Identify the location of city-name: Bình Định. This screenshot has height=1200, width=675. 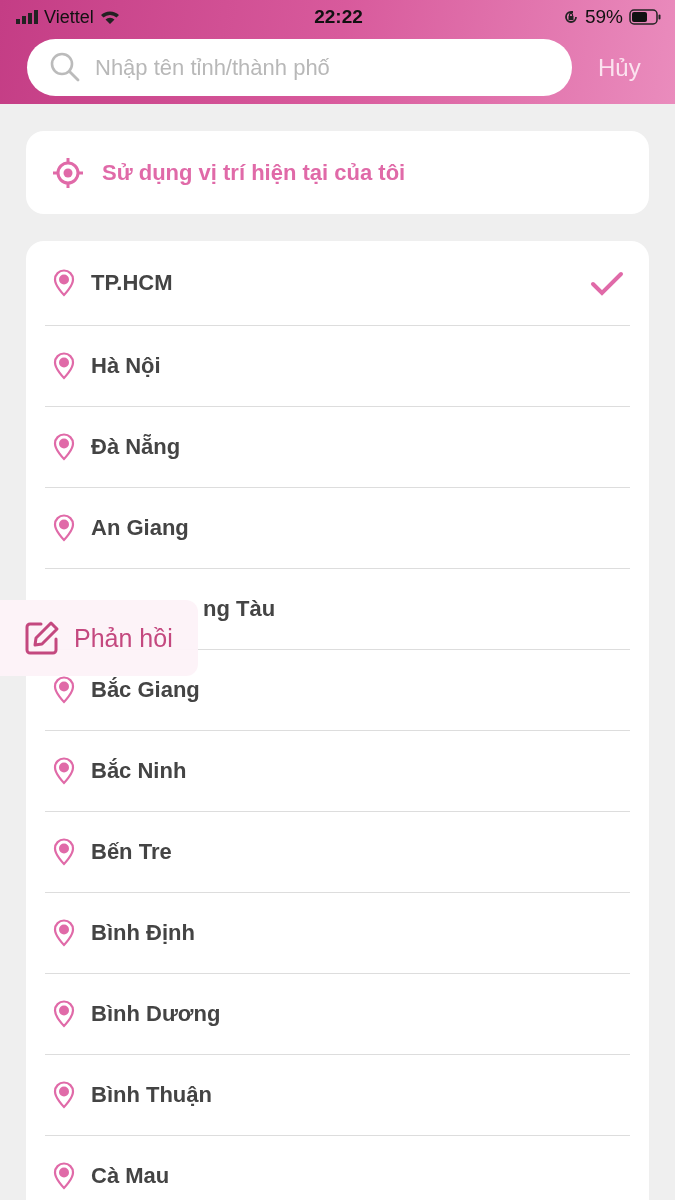
(143, 933).